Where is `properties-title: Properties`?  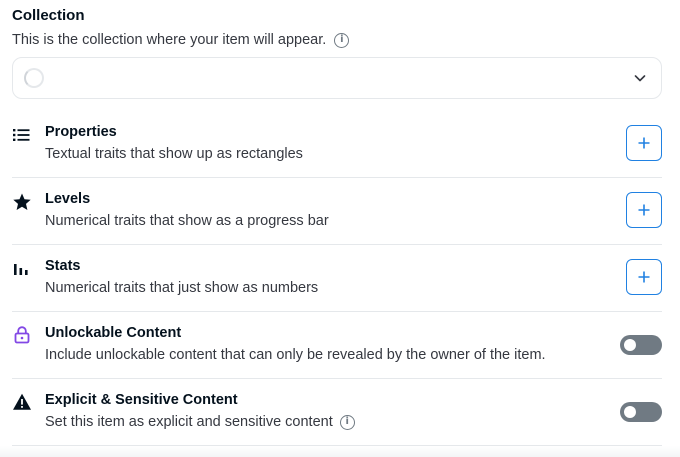
properties-title: Properties is located at coordinates (81, 132).